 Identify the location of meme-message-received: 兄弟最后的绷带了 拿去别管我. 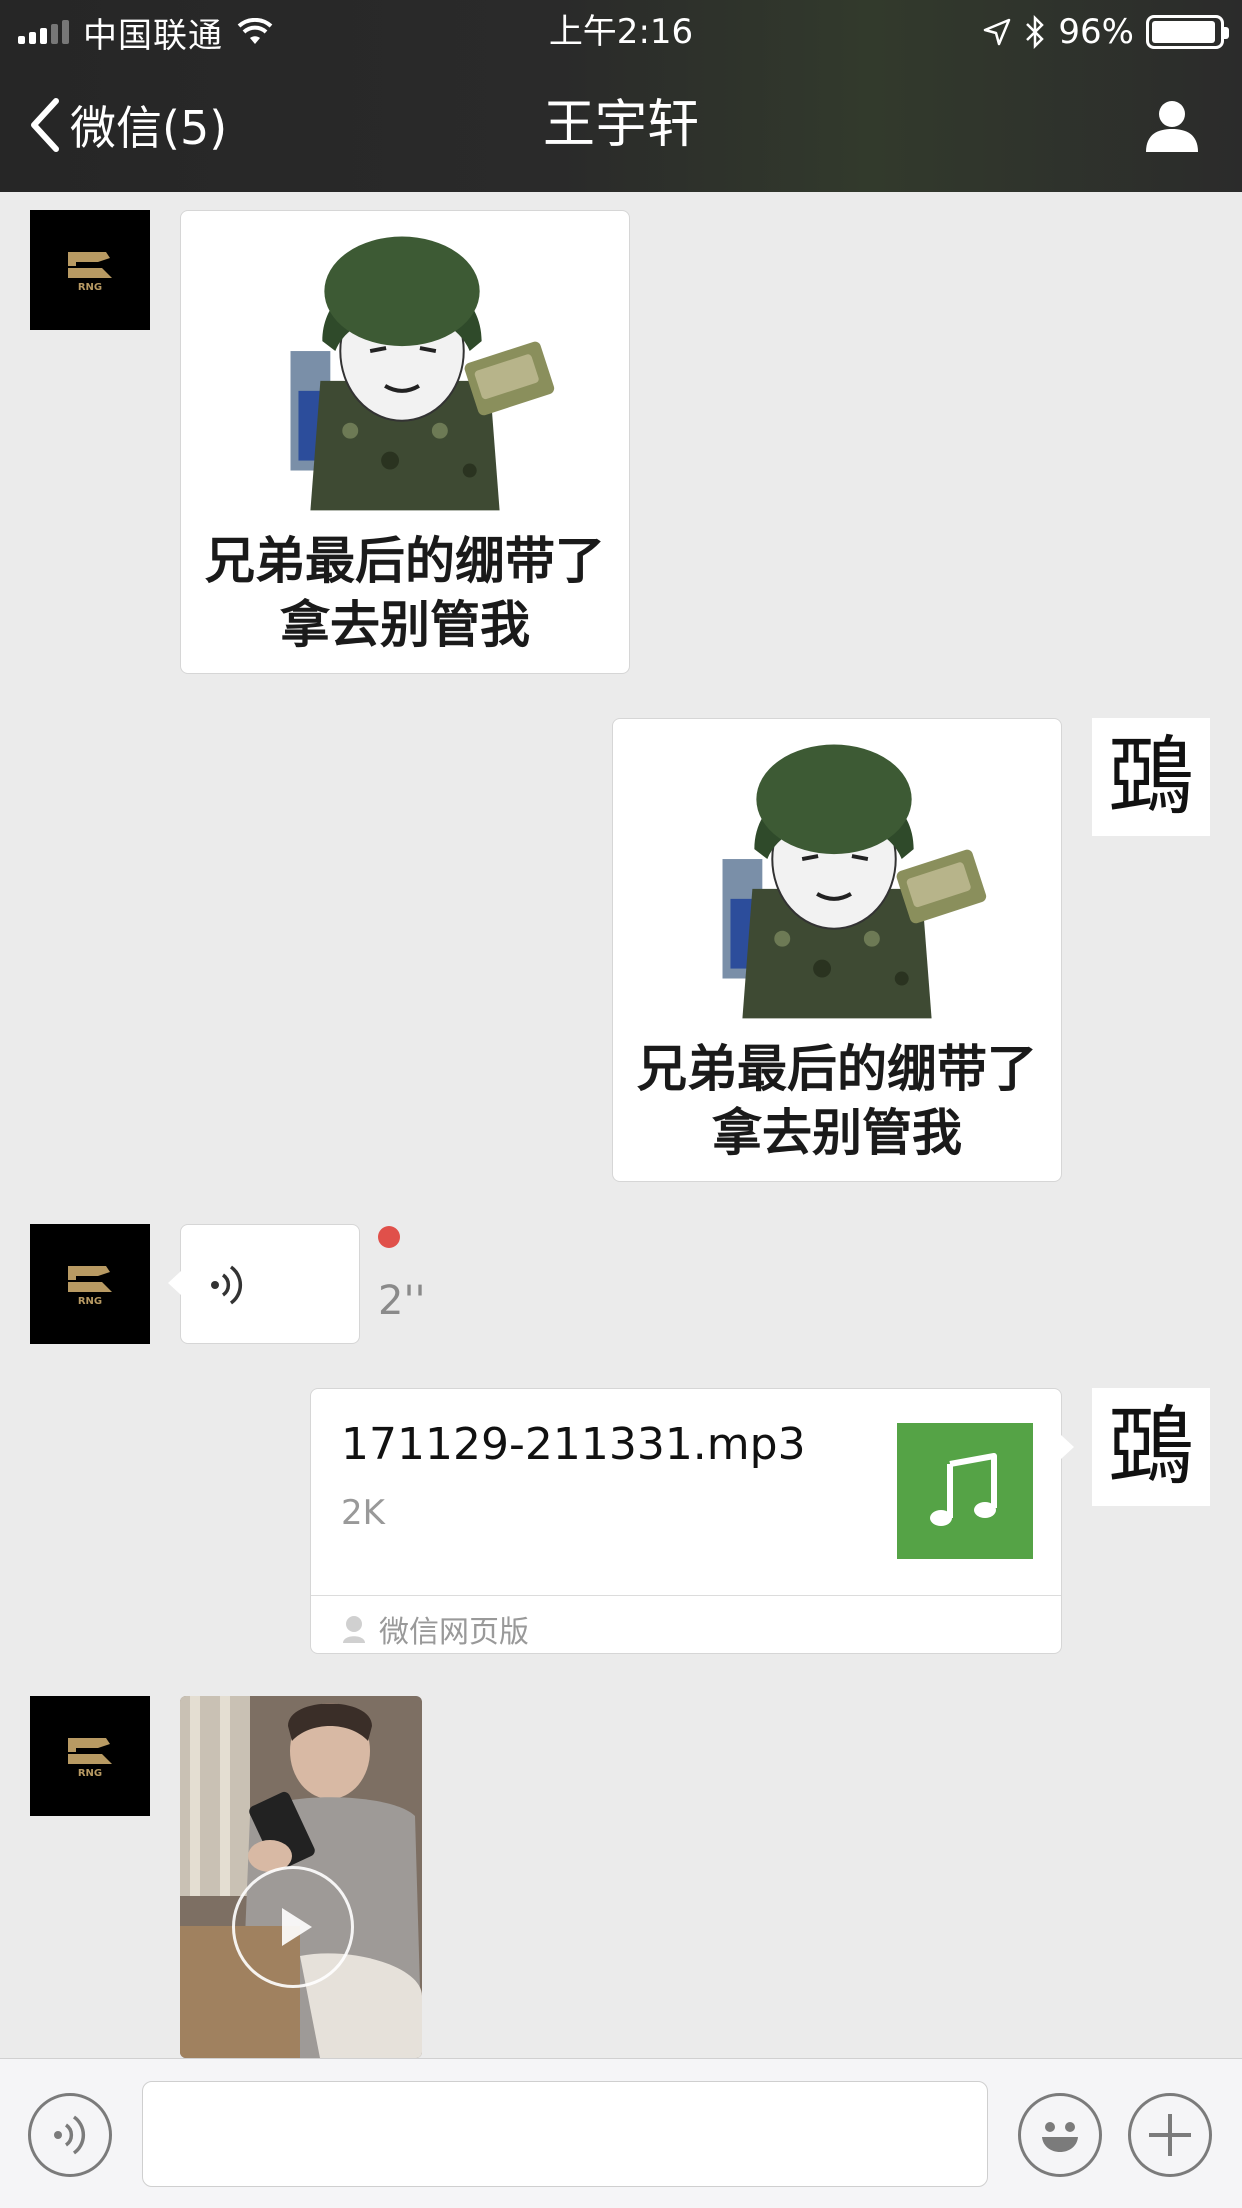
(405, 442).